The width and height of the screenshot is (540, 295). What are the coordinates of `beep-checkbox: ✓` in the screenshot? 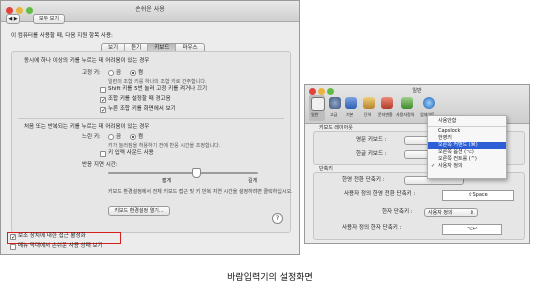 It's located at (103, 100).